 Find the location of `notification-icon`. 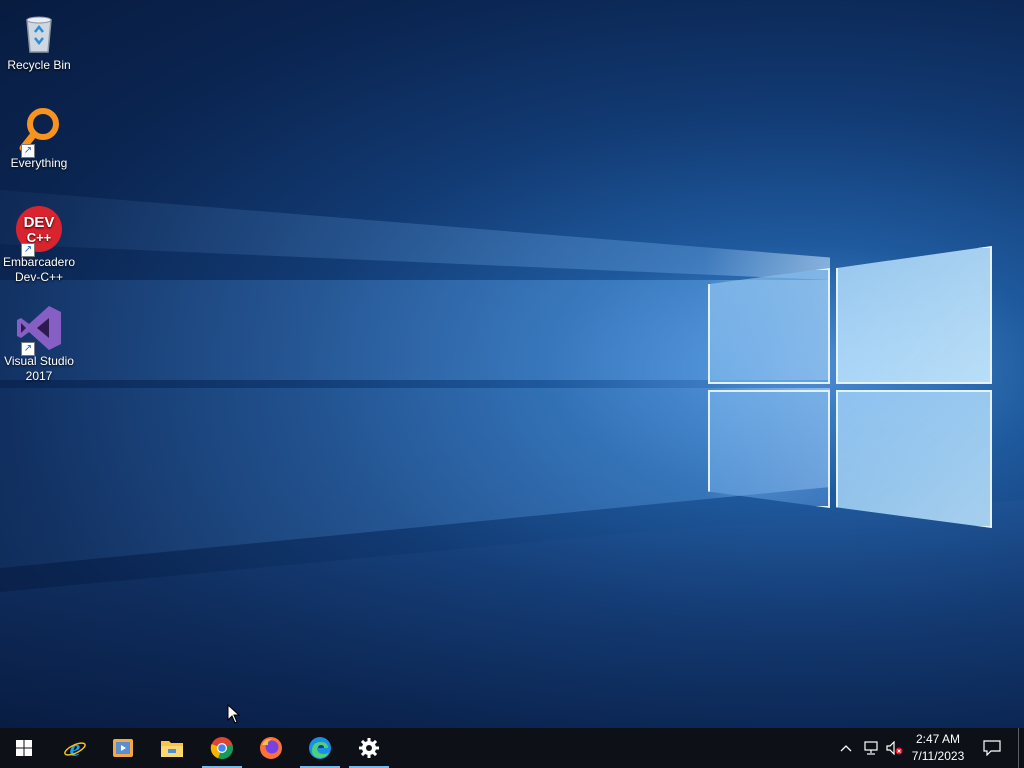

notification-icon is located at coordinates (992, 748).